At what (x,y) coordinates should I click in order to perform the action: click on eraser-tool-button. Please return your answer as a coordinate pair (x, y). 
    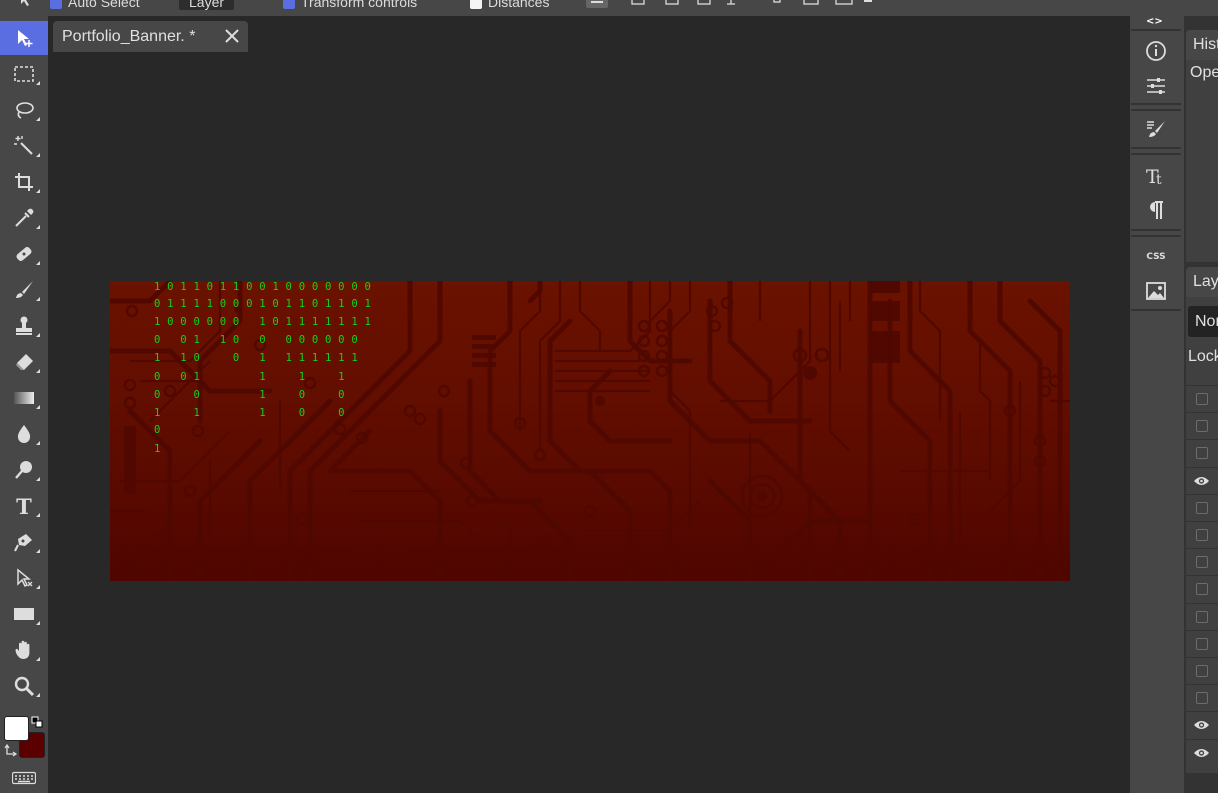
    Looking at the image, I should click on (24, 362).